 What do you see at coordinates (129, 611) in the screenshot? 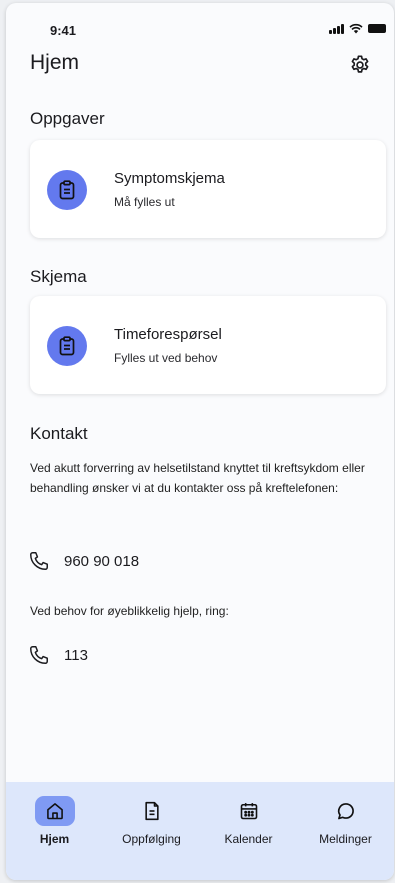
I see `emergency-info-text: Ved behov for øyeblikkelig hjelp, ring:` at bounding box center [129, 611].